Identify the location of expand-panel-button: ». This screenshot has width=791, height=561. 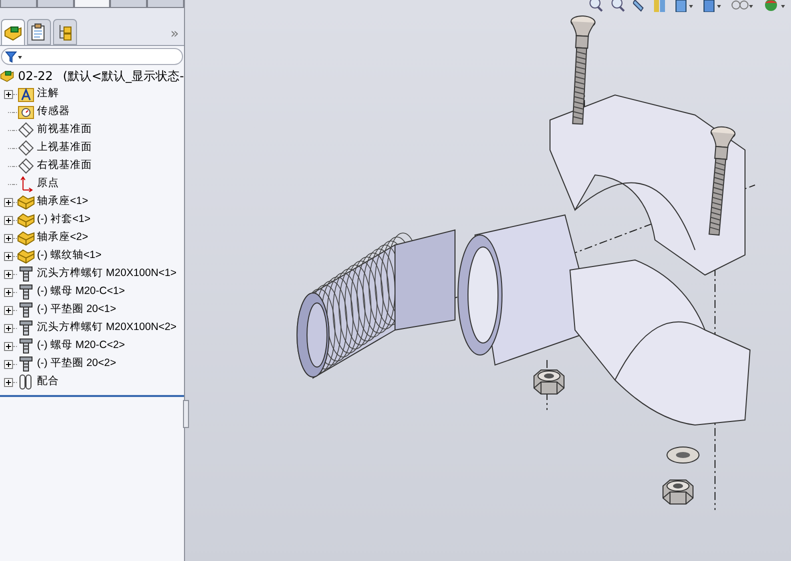
(174, 34).